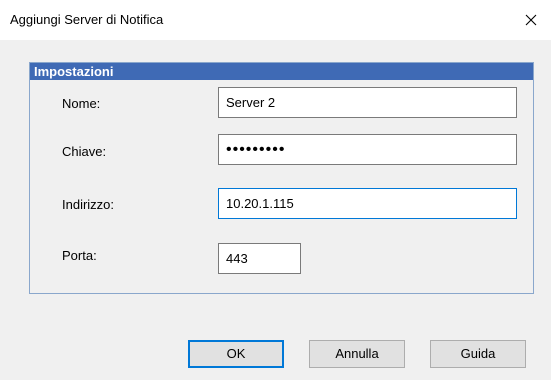  Describe the element at coordinates (357, 354) in the screenshot. I see `annulla-button: Annulla` at that location.